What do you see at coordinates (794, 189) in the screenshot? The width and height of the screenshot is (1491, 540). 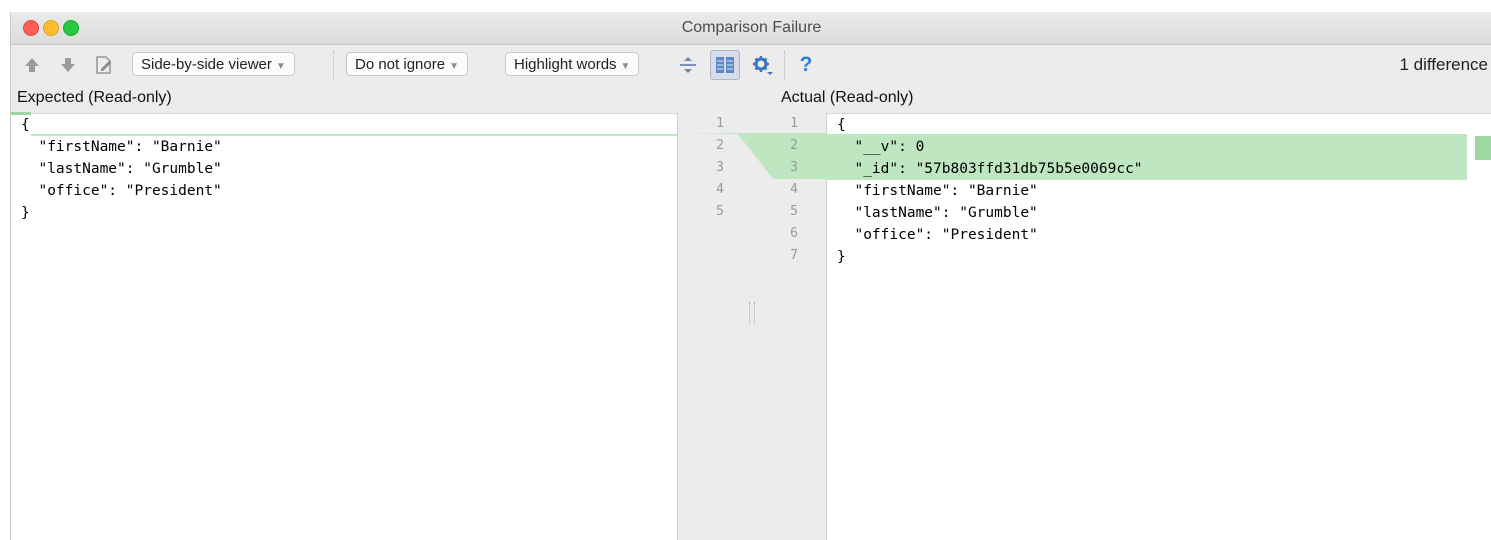 I see `actual-line-number: 4` at bounding box center [794, 189].